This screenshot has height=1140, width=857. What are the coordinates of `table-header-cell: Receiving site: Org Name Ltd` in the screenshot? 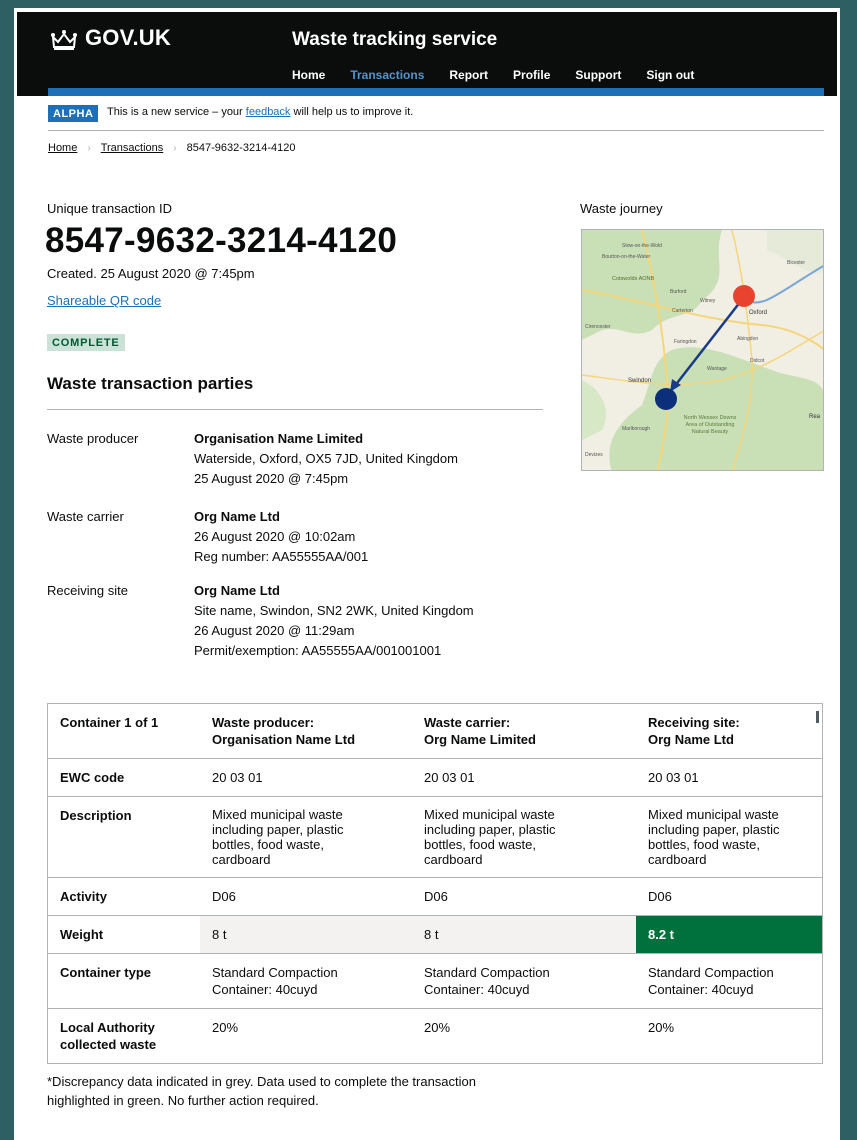 It's located at (729, 731).